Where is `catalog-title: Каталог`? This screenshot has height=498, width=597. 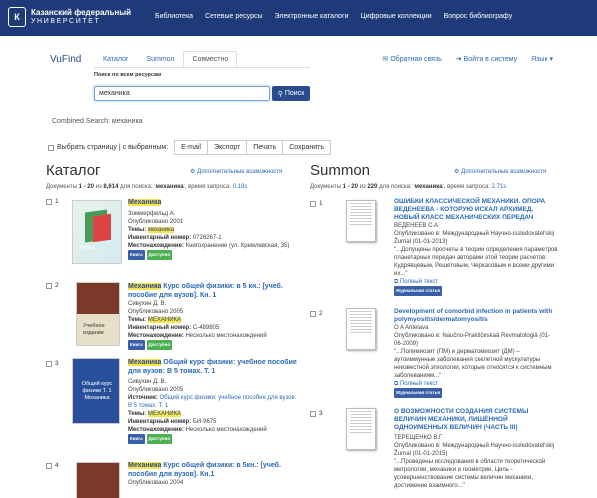 catalog-title: Каталог is located at coordinates (73, 170).